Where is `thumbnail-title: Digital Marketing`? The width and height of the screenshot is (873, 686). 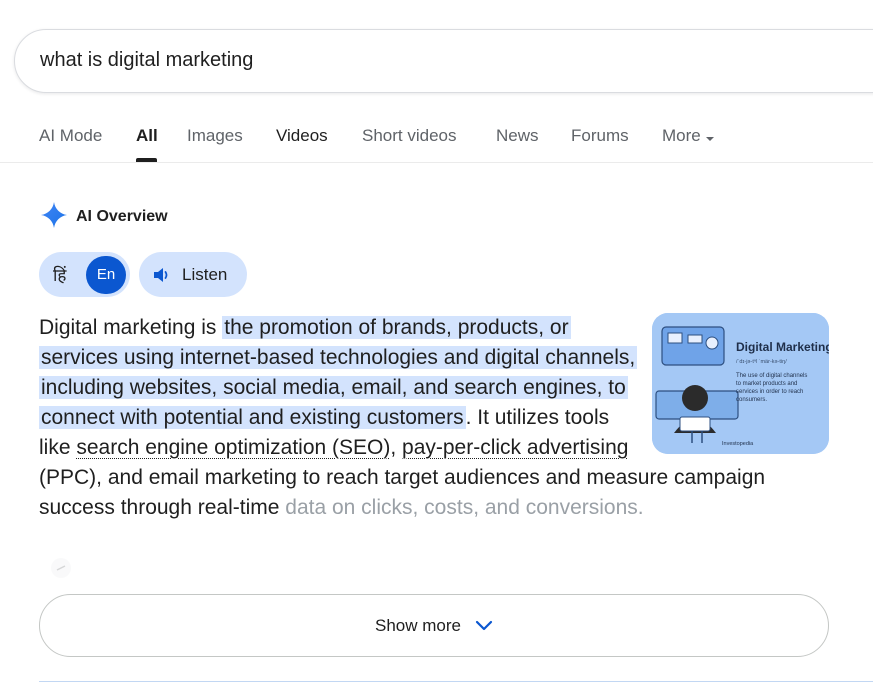 thumbnail-title: Digital Marketing is located at coordinates (782, 347).